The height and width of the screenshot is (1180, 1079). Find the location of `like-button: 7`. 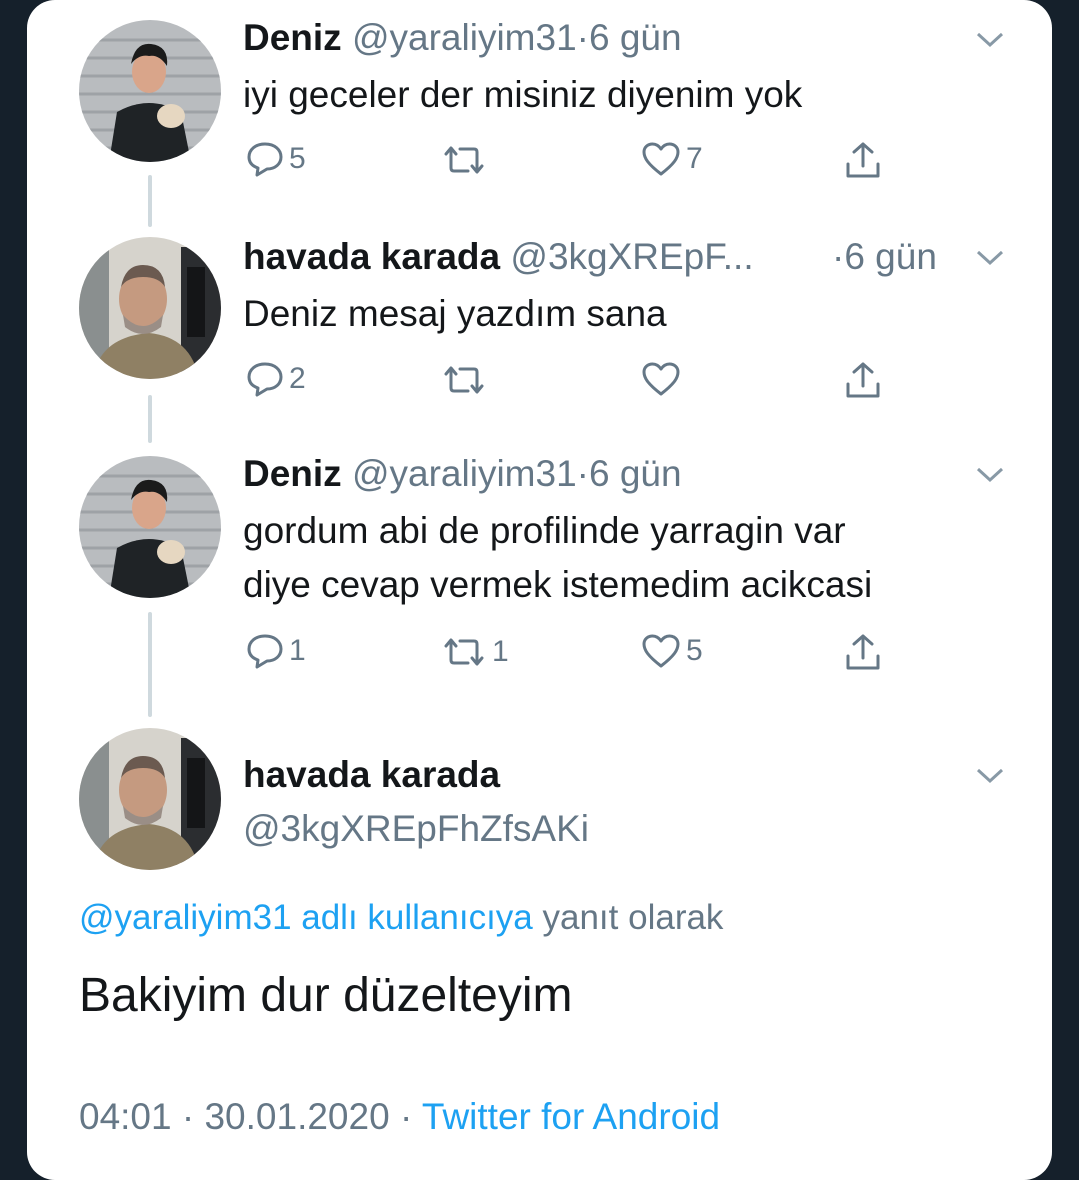

like-button: 7 is located at coordinates (671, 159).